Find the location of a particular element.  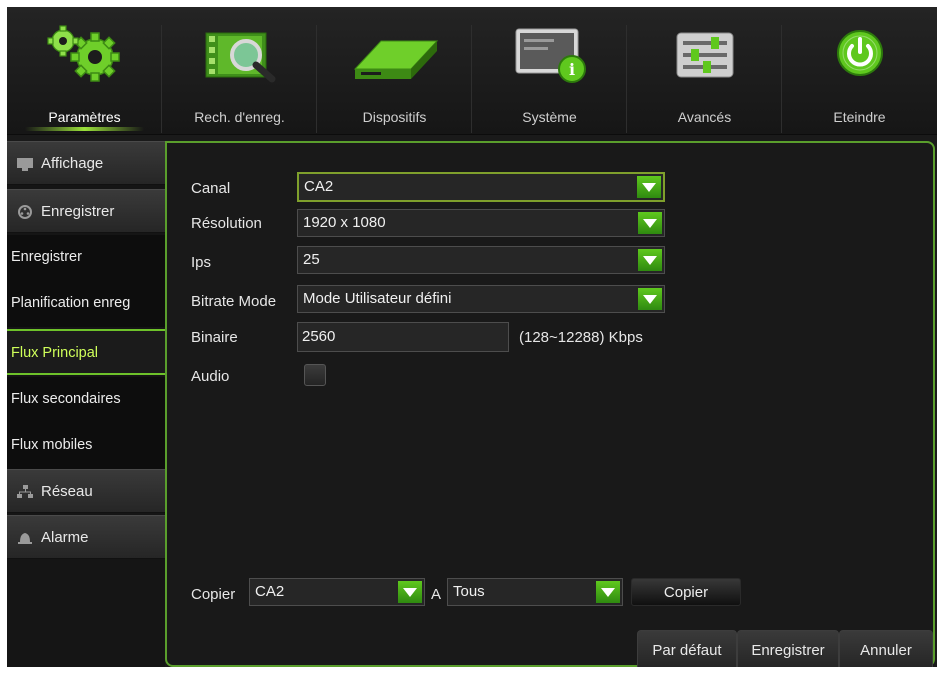

binaire-value: 2560 is located at coordinates (319, 336).